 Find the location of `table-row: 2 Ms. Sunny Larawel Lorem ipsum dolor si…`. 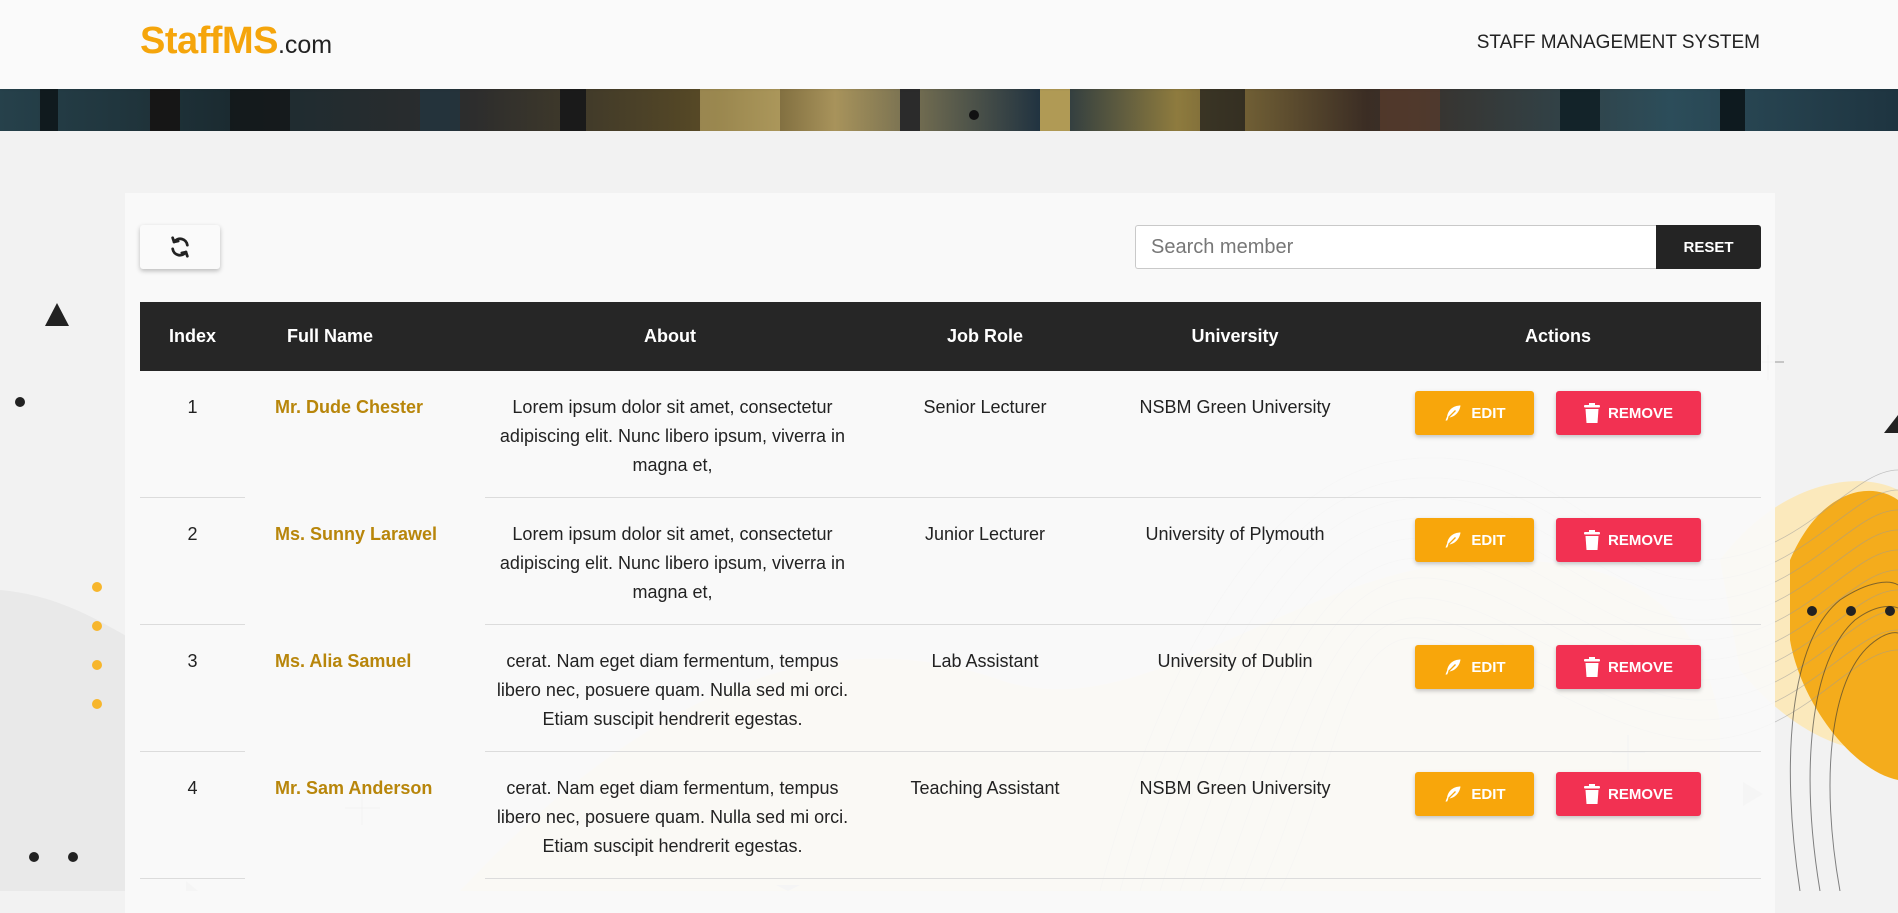

table-row: 2 Ms. Sunny Larawel Lorem ipsum dolor si… is located at coordinates (950, 561).